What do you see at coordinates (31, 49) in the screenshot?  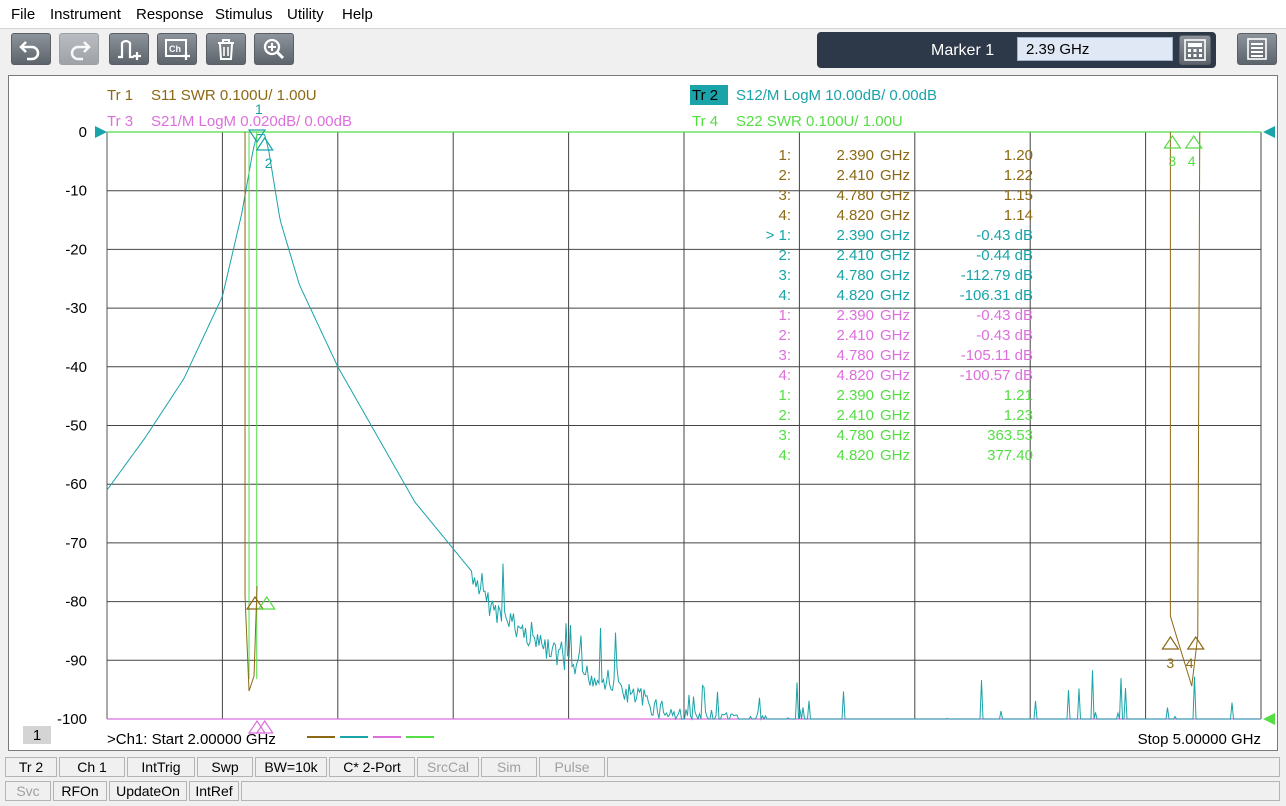 I see `undo-button` at bounding box center [31, 49].